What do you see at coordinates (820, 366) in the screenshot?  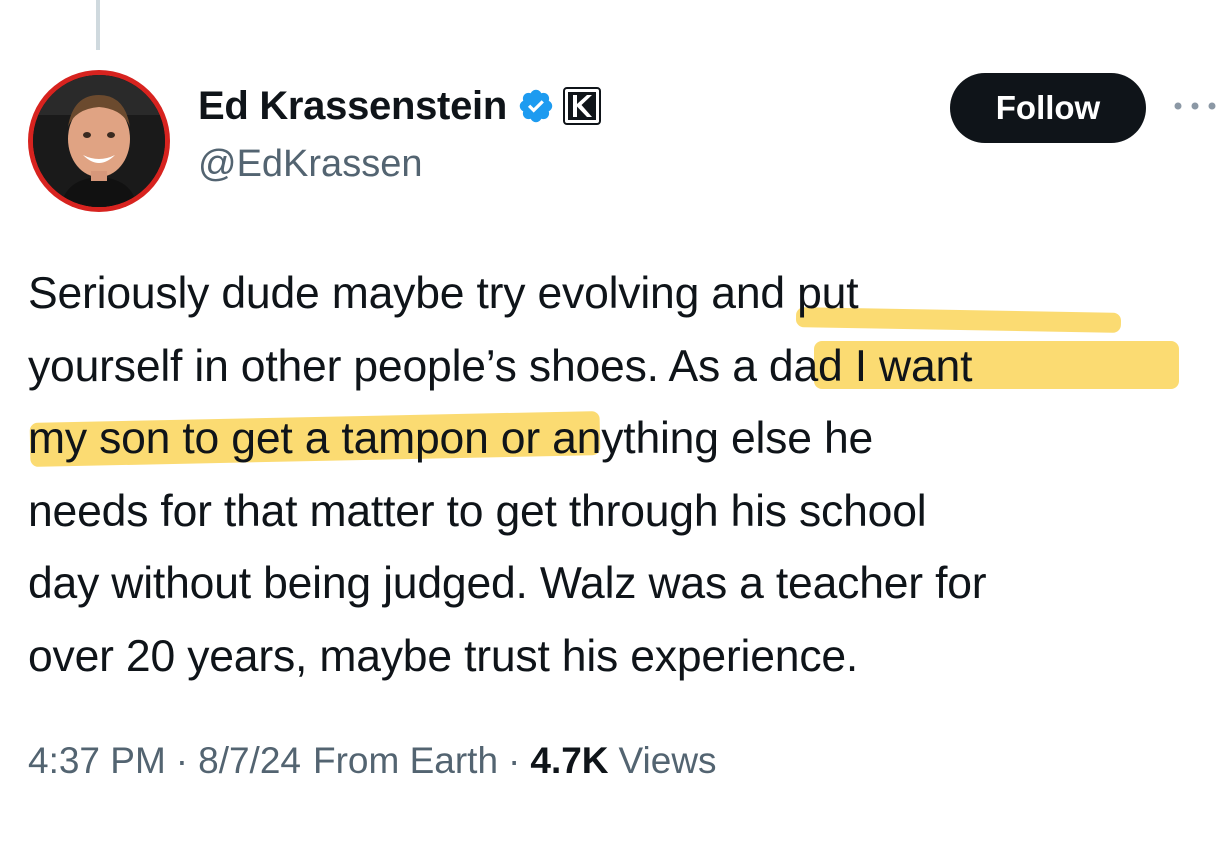 I see `tweet-highlighted-text: As a dad I want` at bounding box center [820, 366].